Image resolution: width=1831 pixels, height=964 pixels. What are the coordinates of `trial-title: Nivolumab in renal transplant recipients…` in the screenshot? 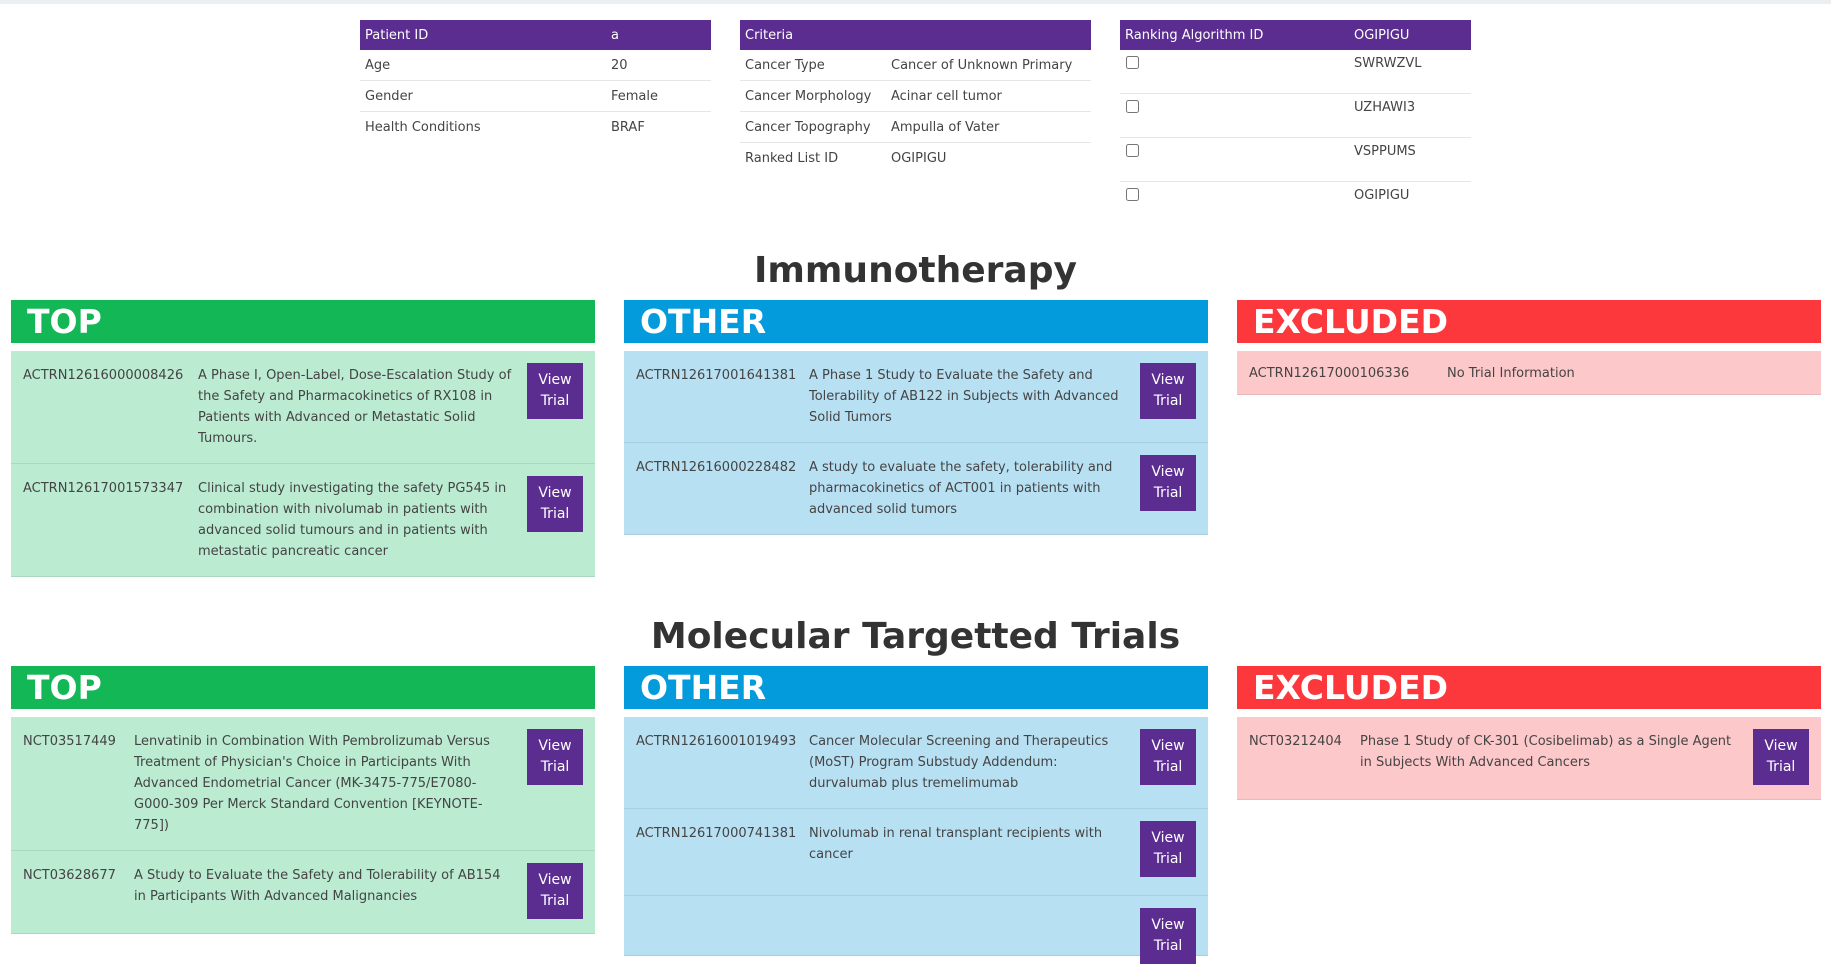 It's located at (956, 844).